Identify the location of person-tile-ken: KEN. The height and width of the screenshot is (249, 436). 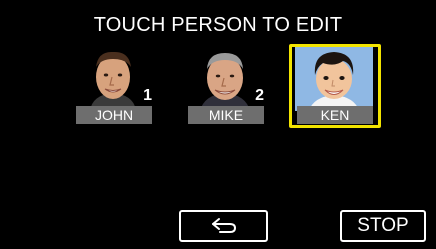
(335, 86).